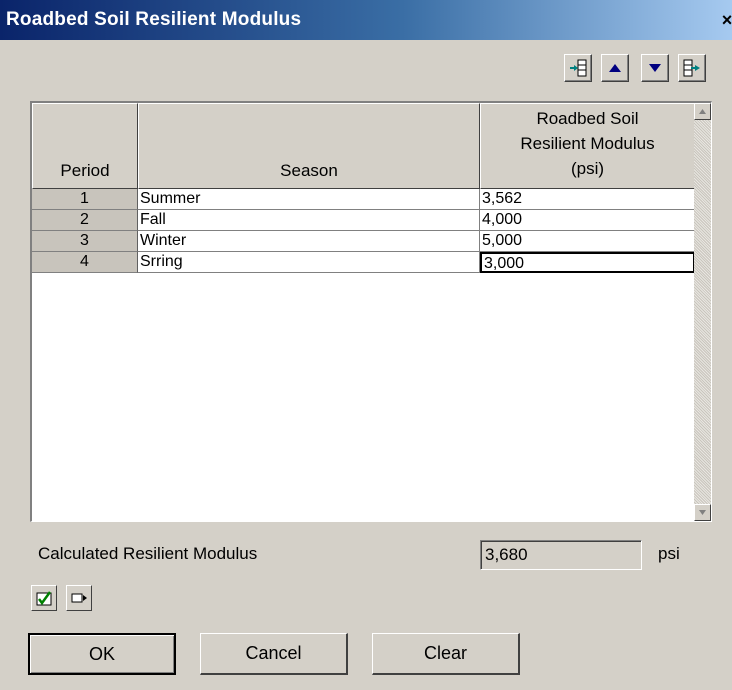  Describe the element at coordinates (702, 312) in the screenshot. I see `vertical-scrollbar` at that location.